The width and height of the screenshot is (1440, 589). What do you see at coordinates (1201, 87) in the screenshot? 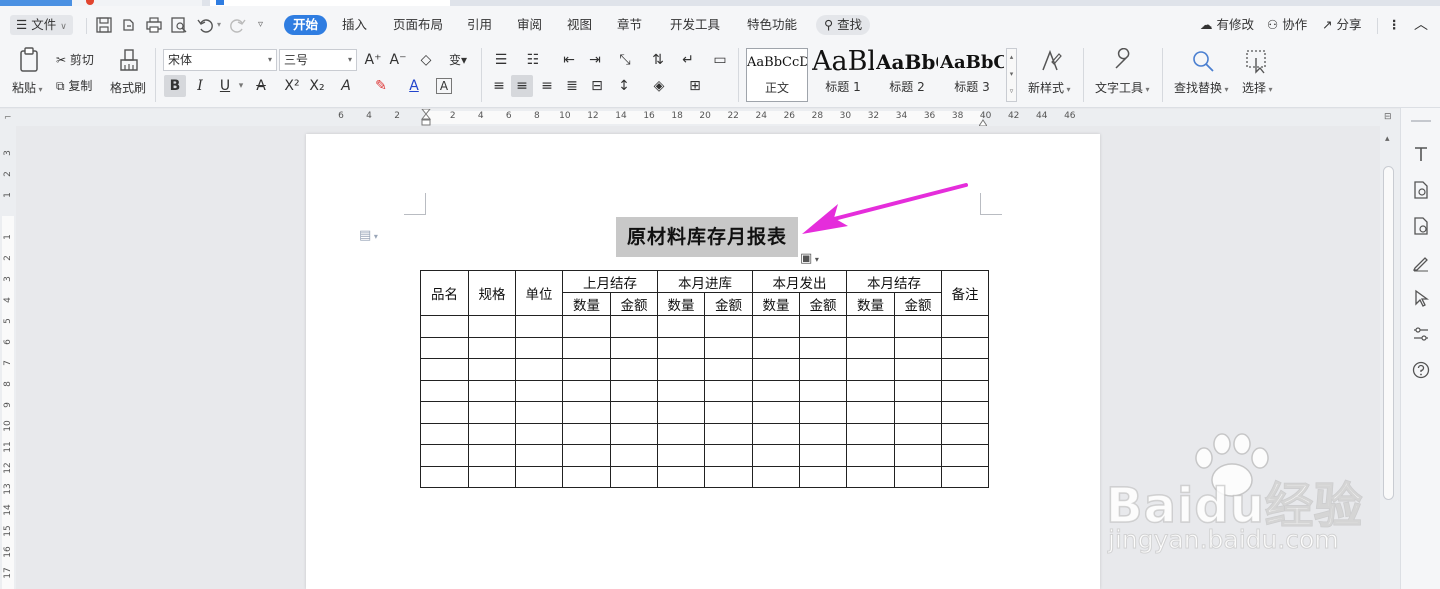
I see `find-replace-button: 查找替换 ▾` at bounding box center [1201, 87].